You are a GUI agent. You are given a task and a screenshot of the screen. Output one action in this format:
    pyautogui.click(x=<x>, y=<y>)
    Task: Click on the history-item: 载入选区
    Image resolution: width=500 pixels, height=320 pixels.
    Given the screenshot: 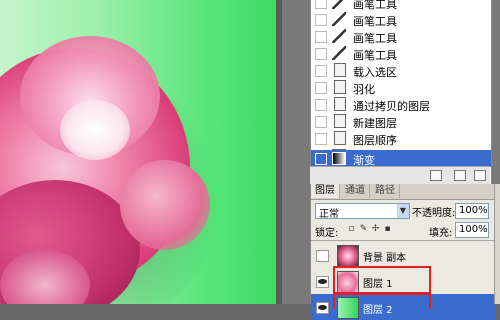 What is the action you would take?
    pyautogui.click(x=401, y=70)
    